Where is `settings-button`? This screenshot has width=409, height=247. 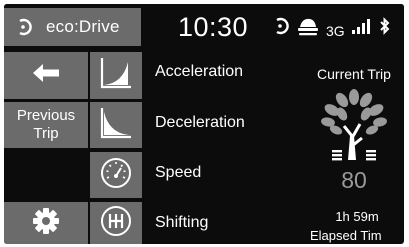
settings-button is located at coordinates (46, 223).